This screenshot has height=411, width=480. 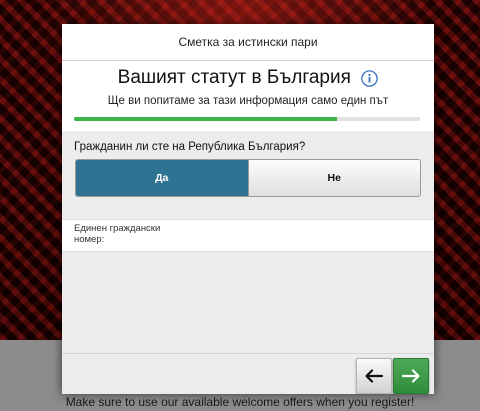 I want to click on arrow-left-icon, so click(x=374, y=376).